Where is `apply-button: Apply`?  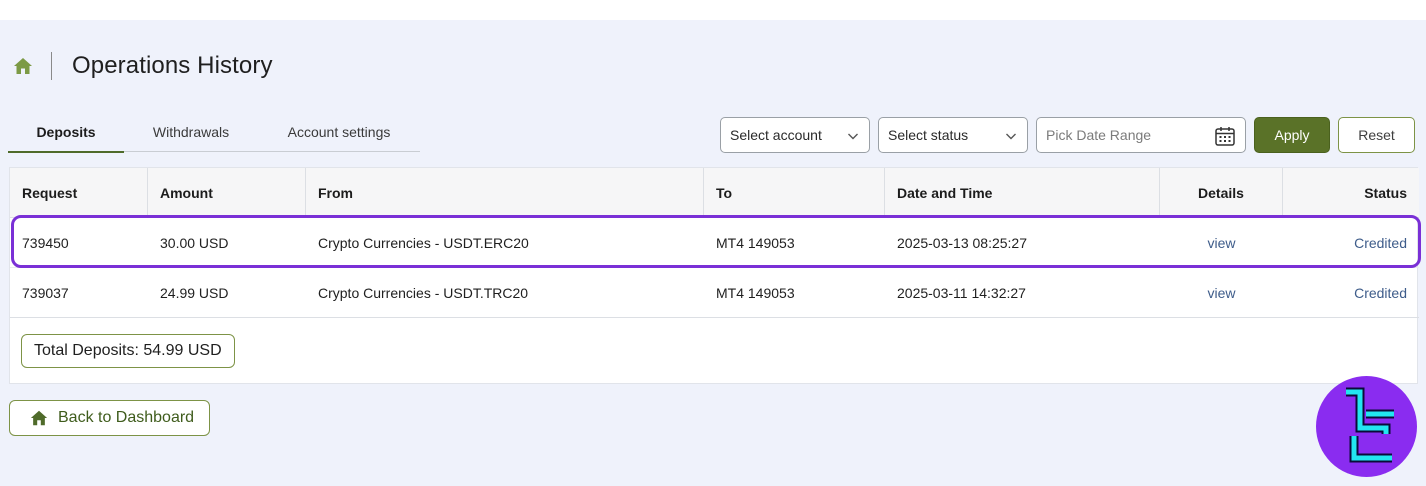
apply-button: Apply is located at coordinates (1292, 135).